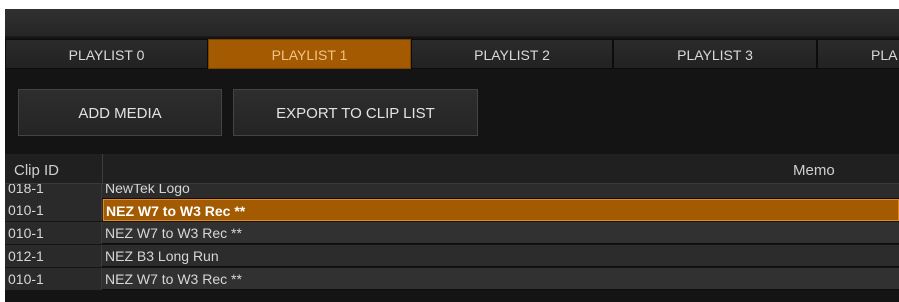  I want to click on tab-playlist-0: PLAYLIST 0, so click(106, 54).